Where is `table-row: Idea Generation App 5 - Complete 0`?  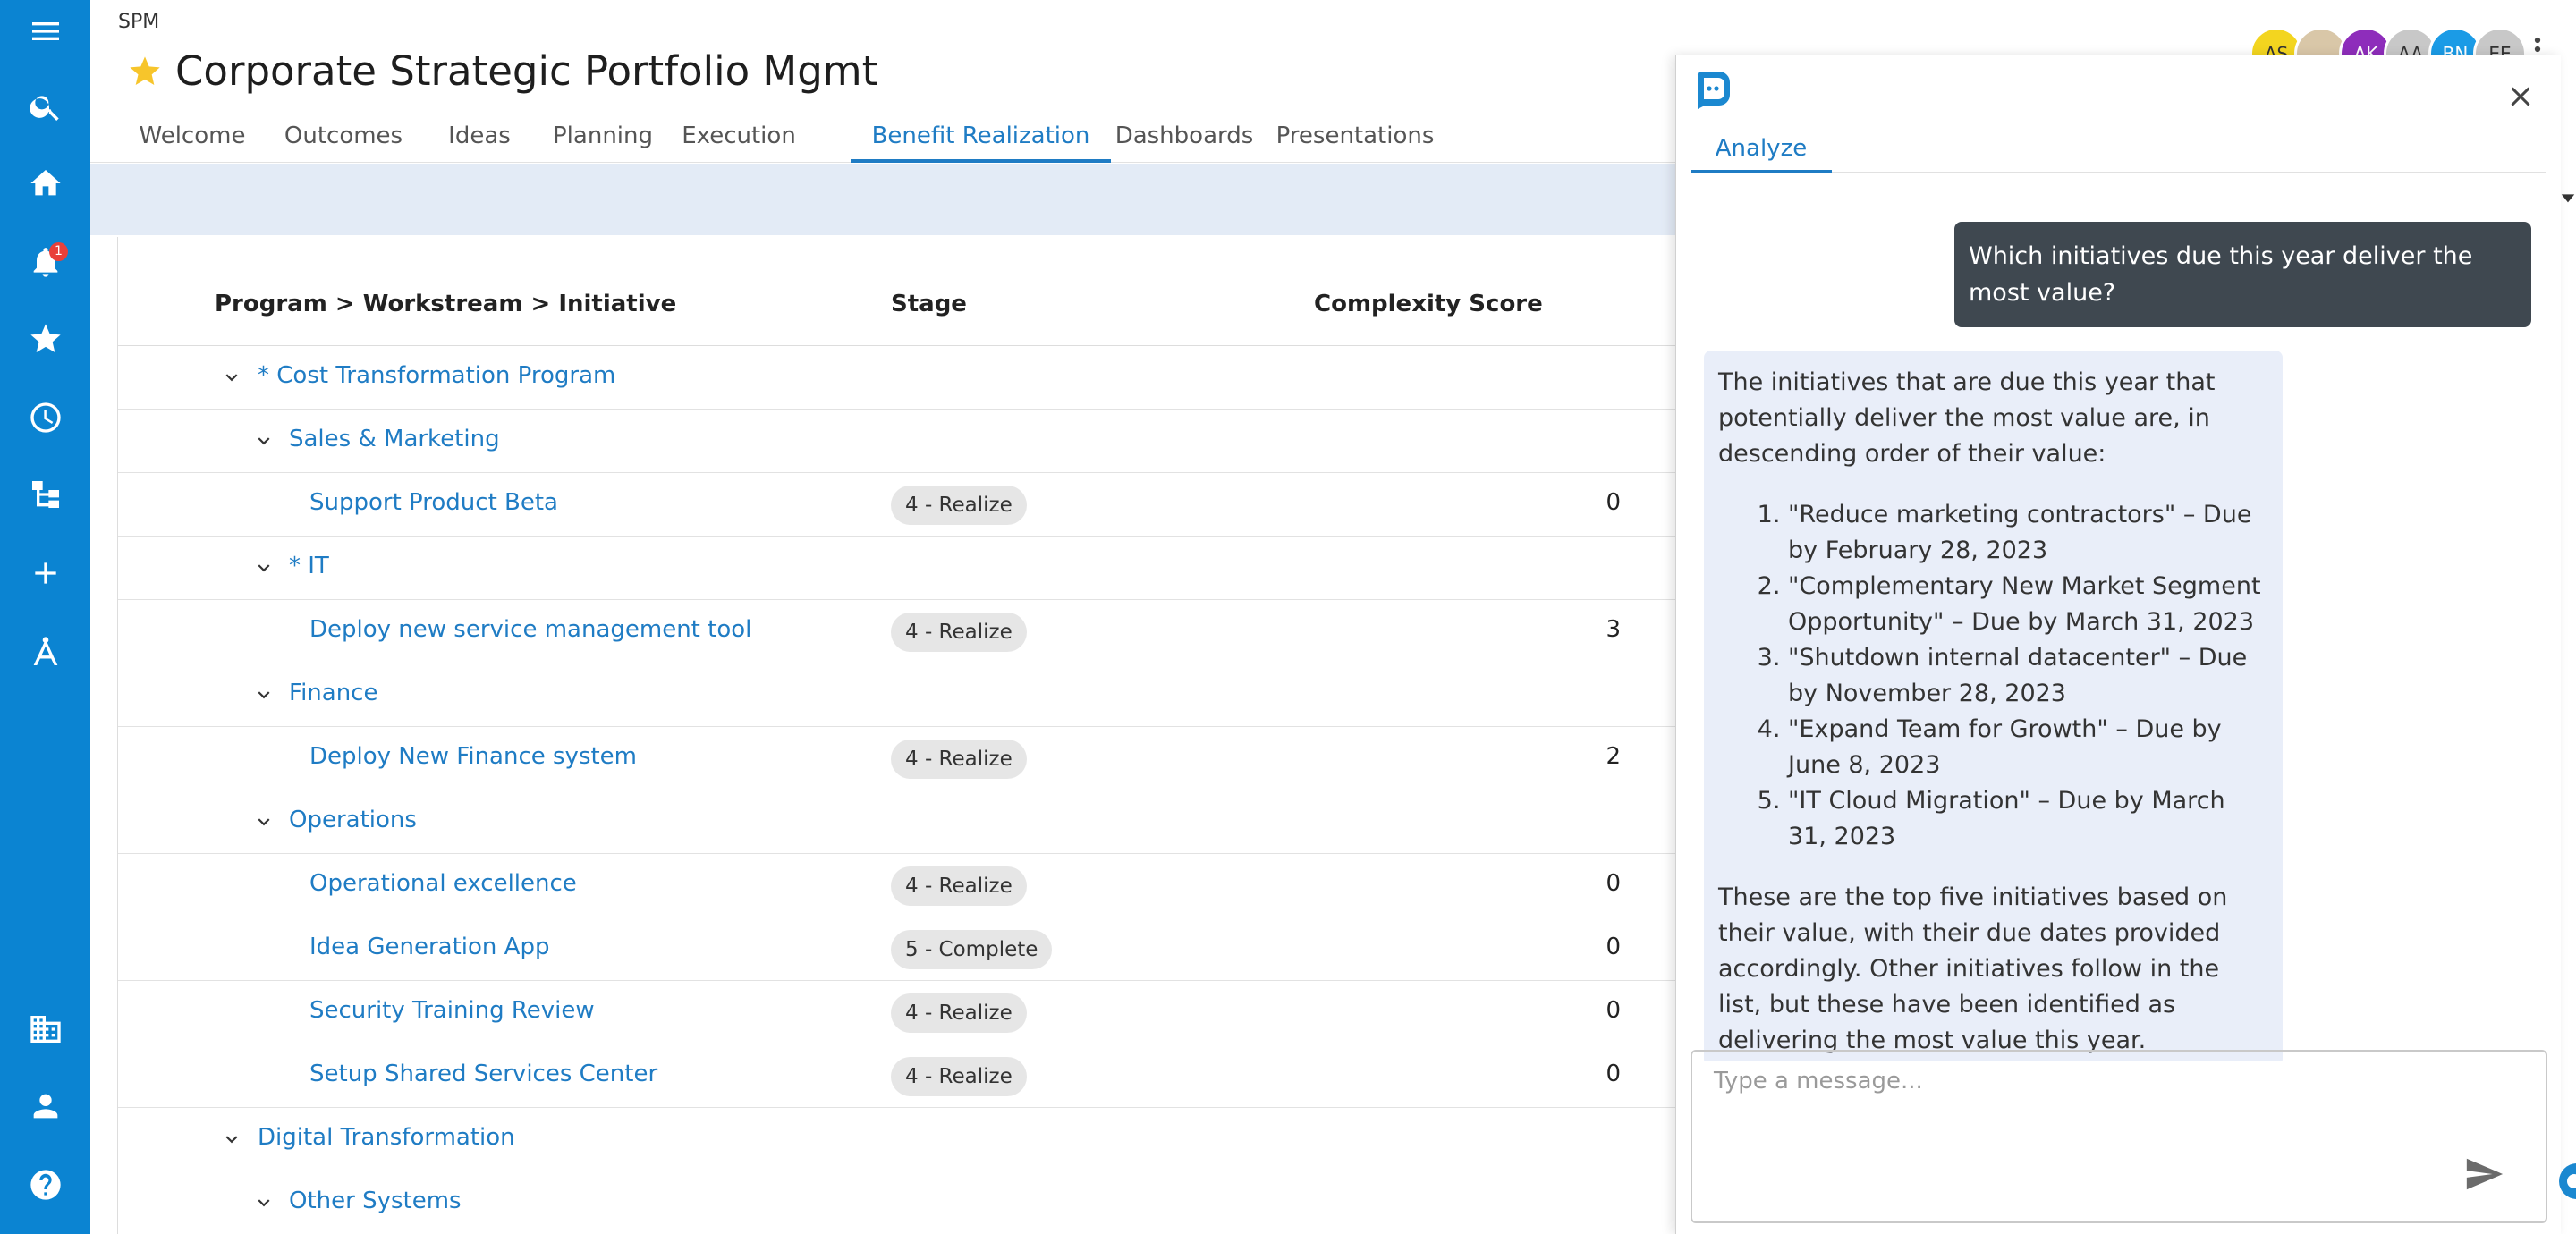 table-row: Idea Generation App 5 - Complete 0 is located at coordinates (897, 949).